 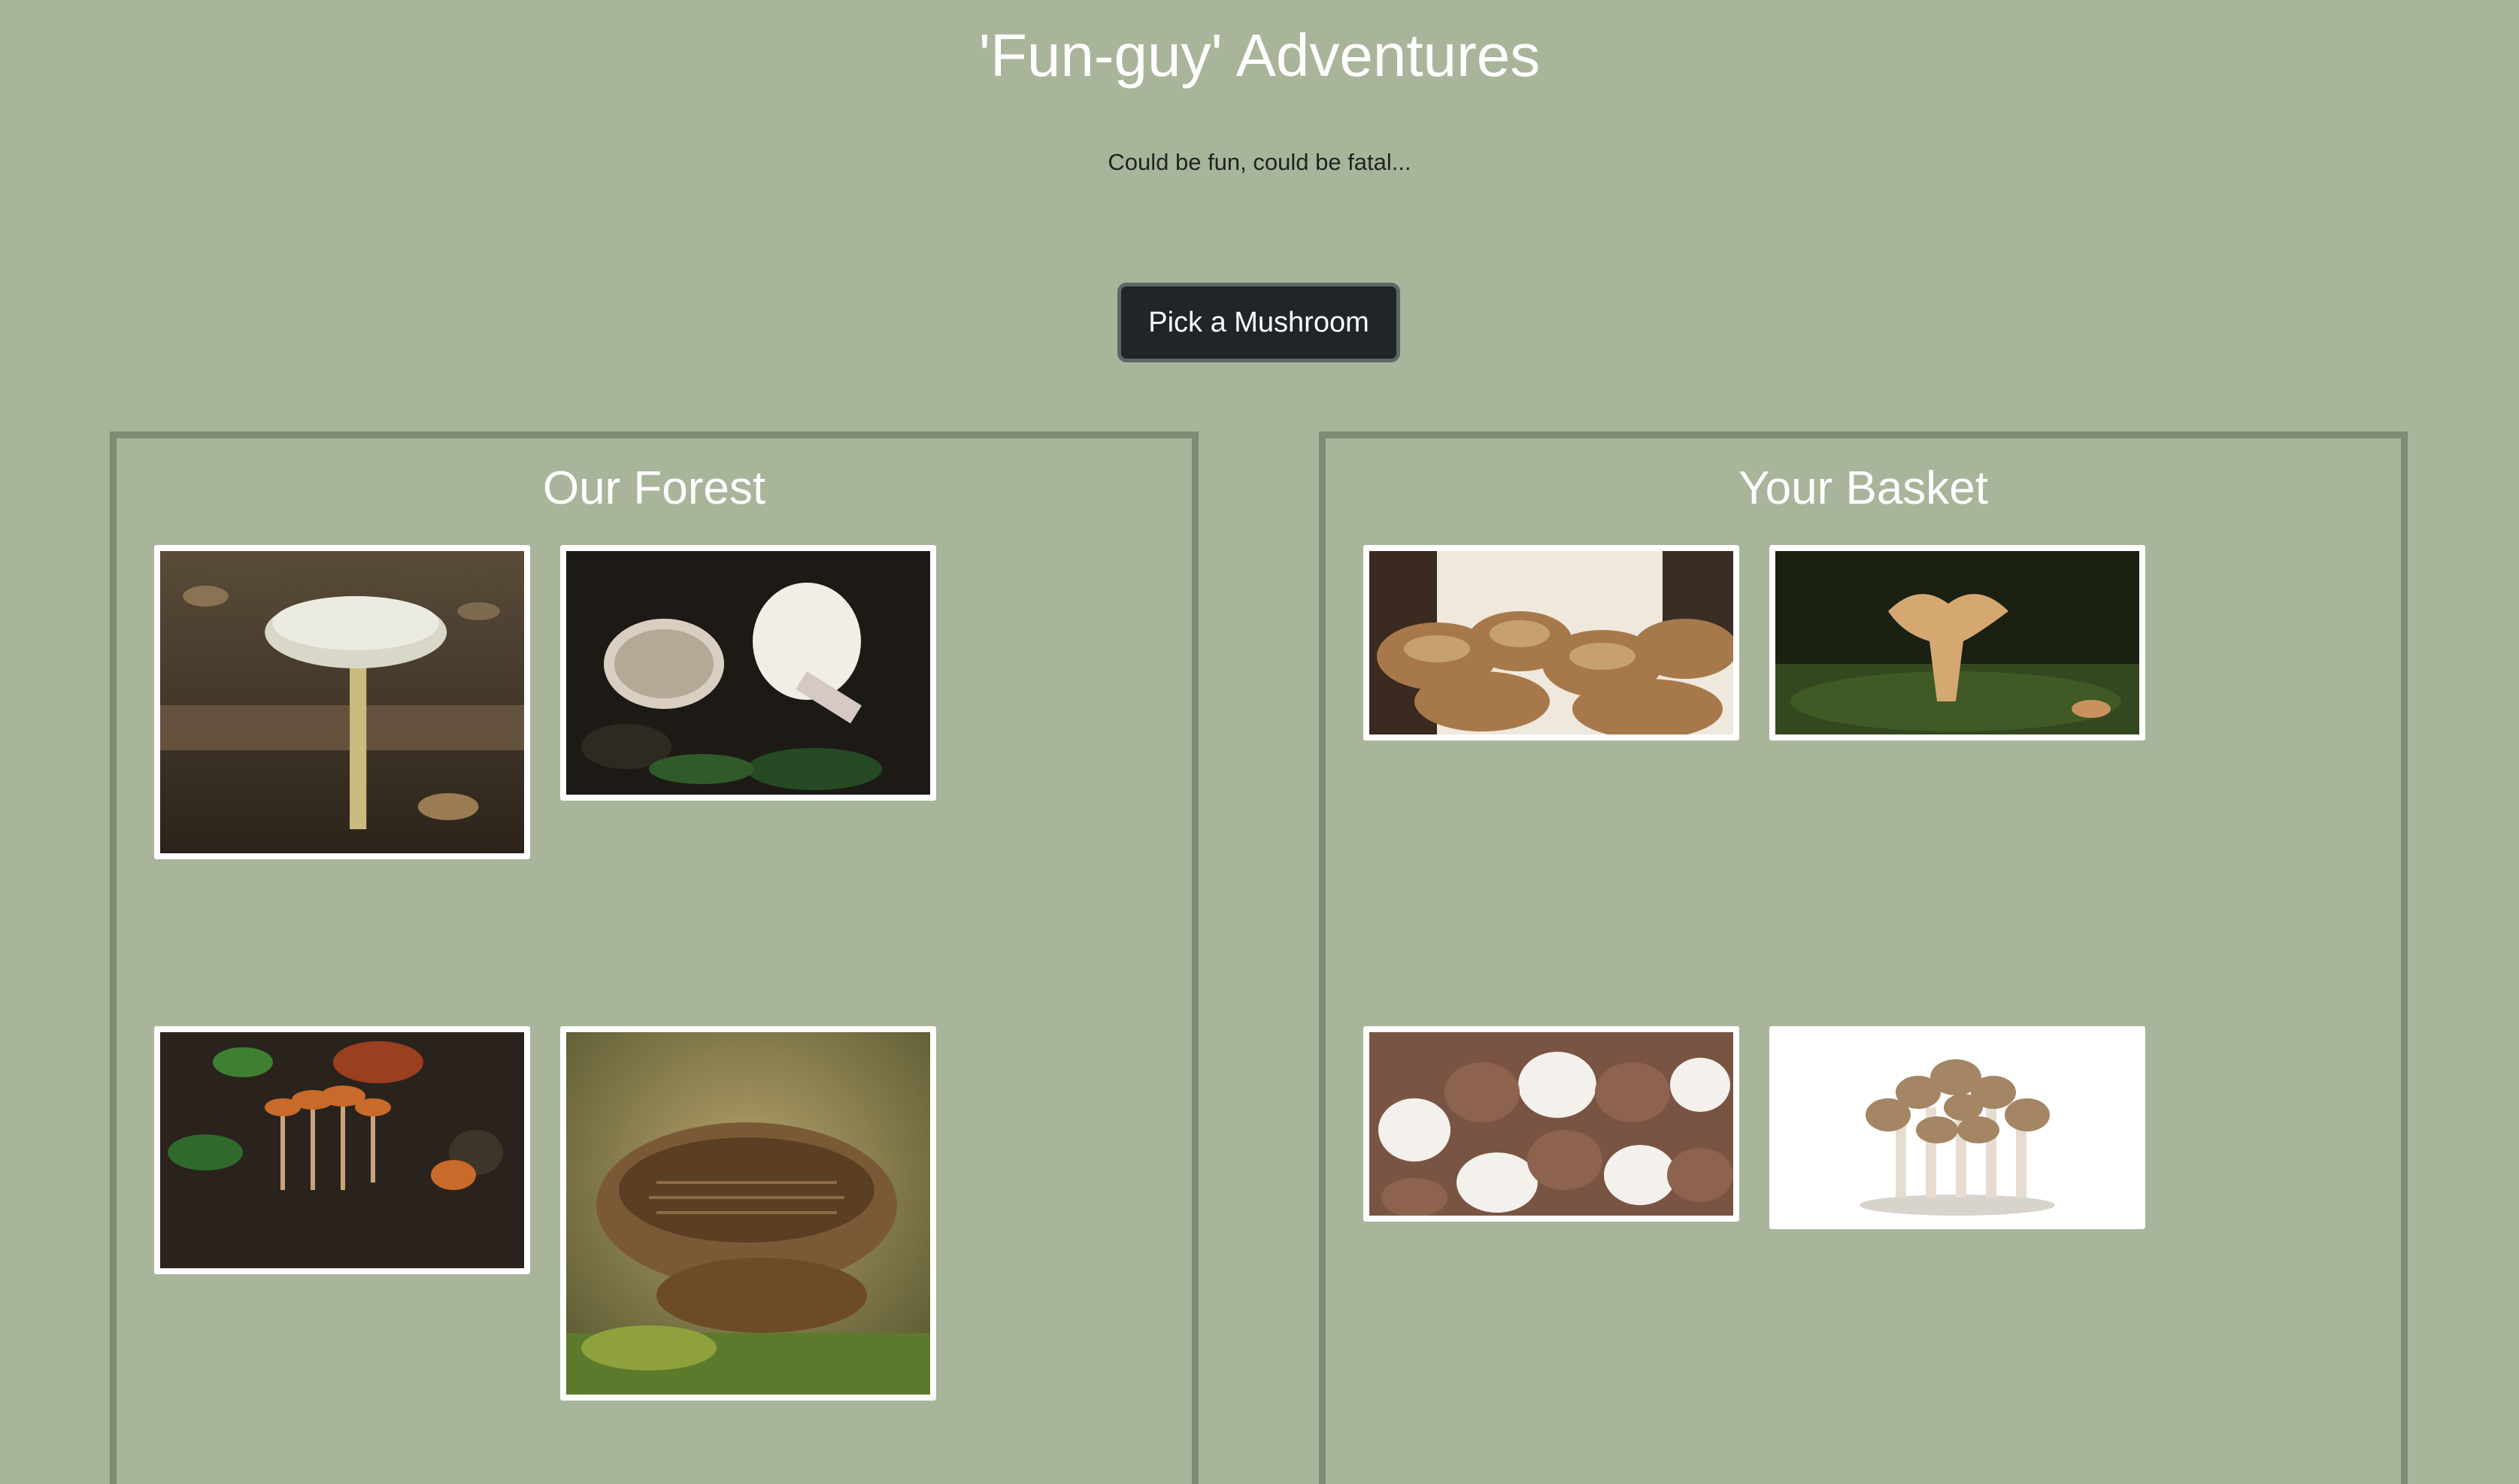 I want to click on page-title: 'Fun-guy' Adventures, so click(x=1260, y=55).